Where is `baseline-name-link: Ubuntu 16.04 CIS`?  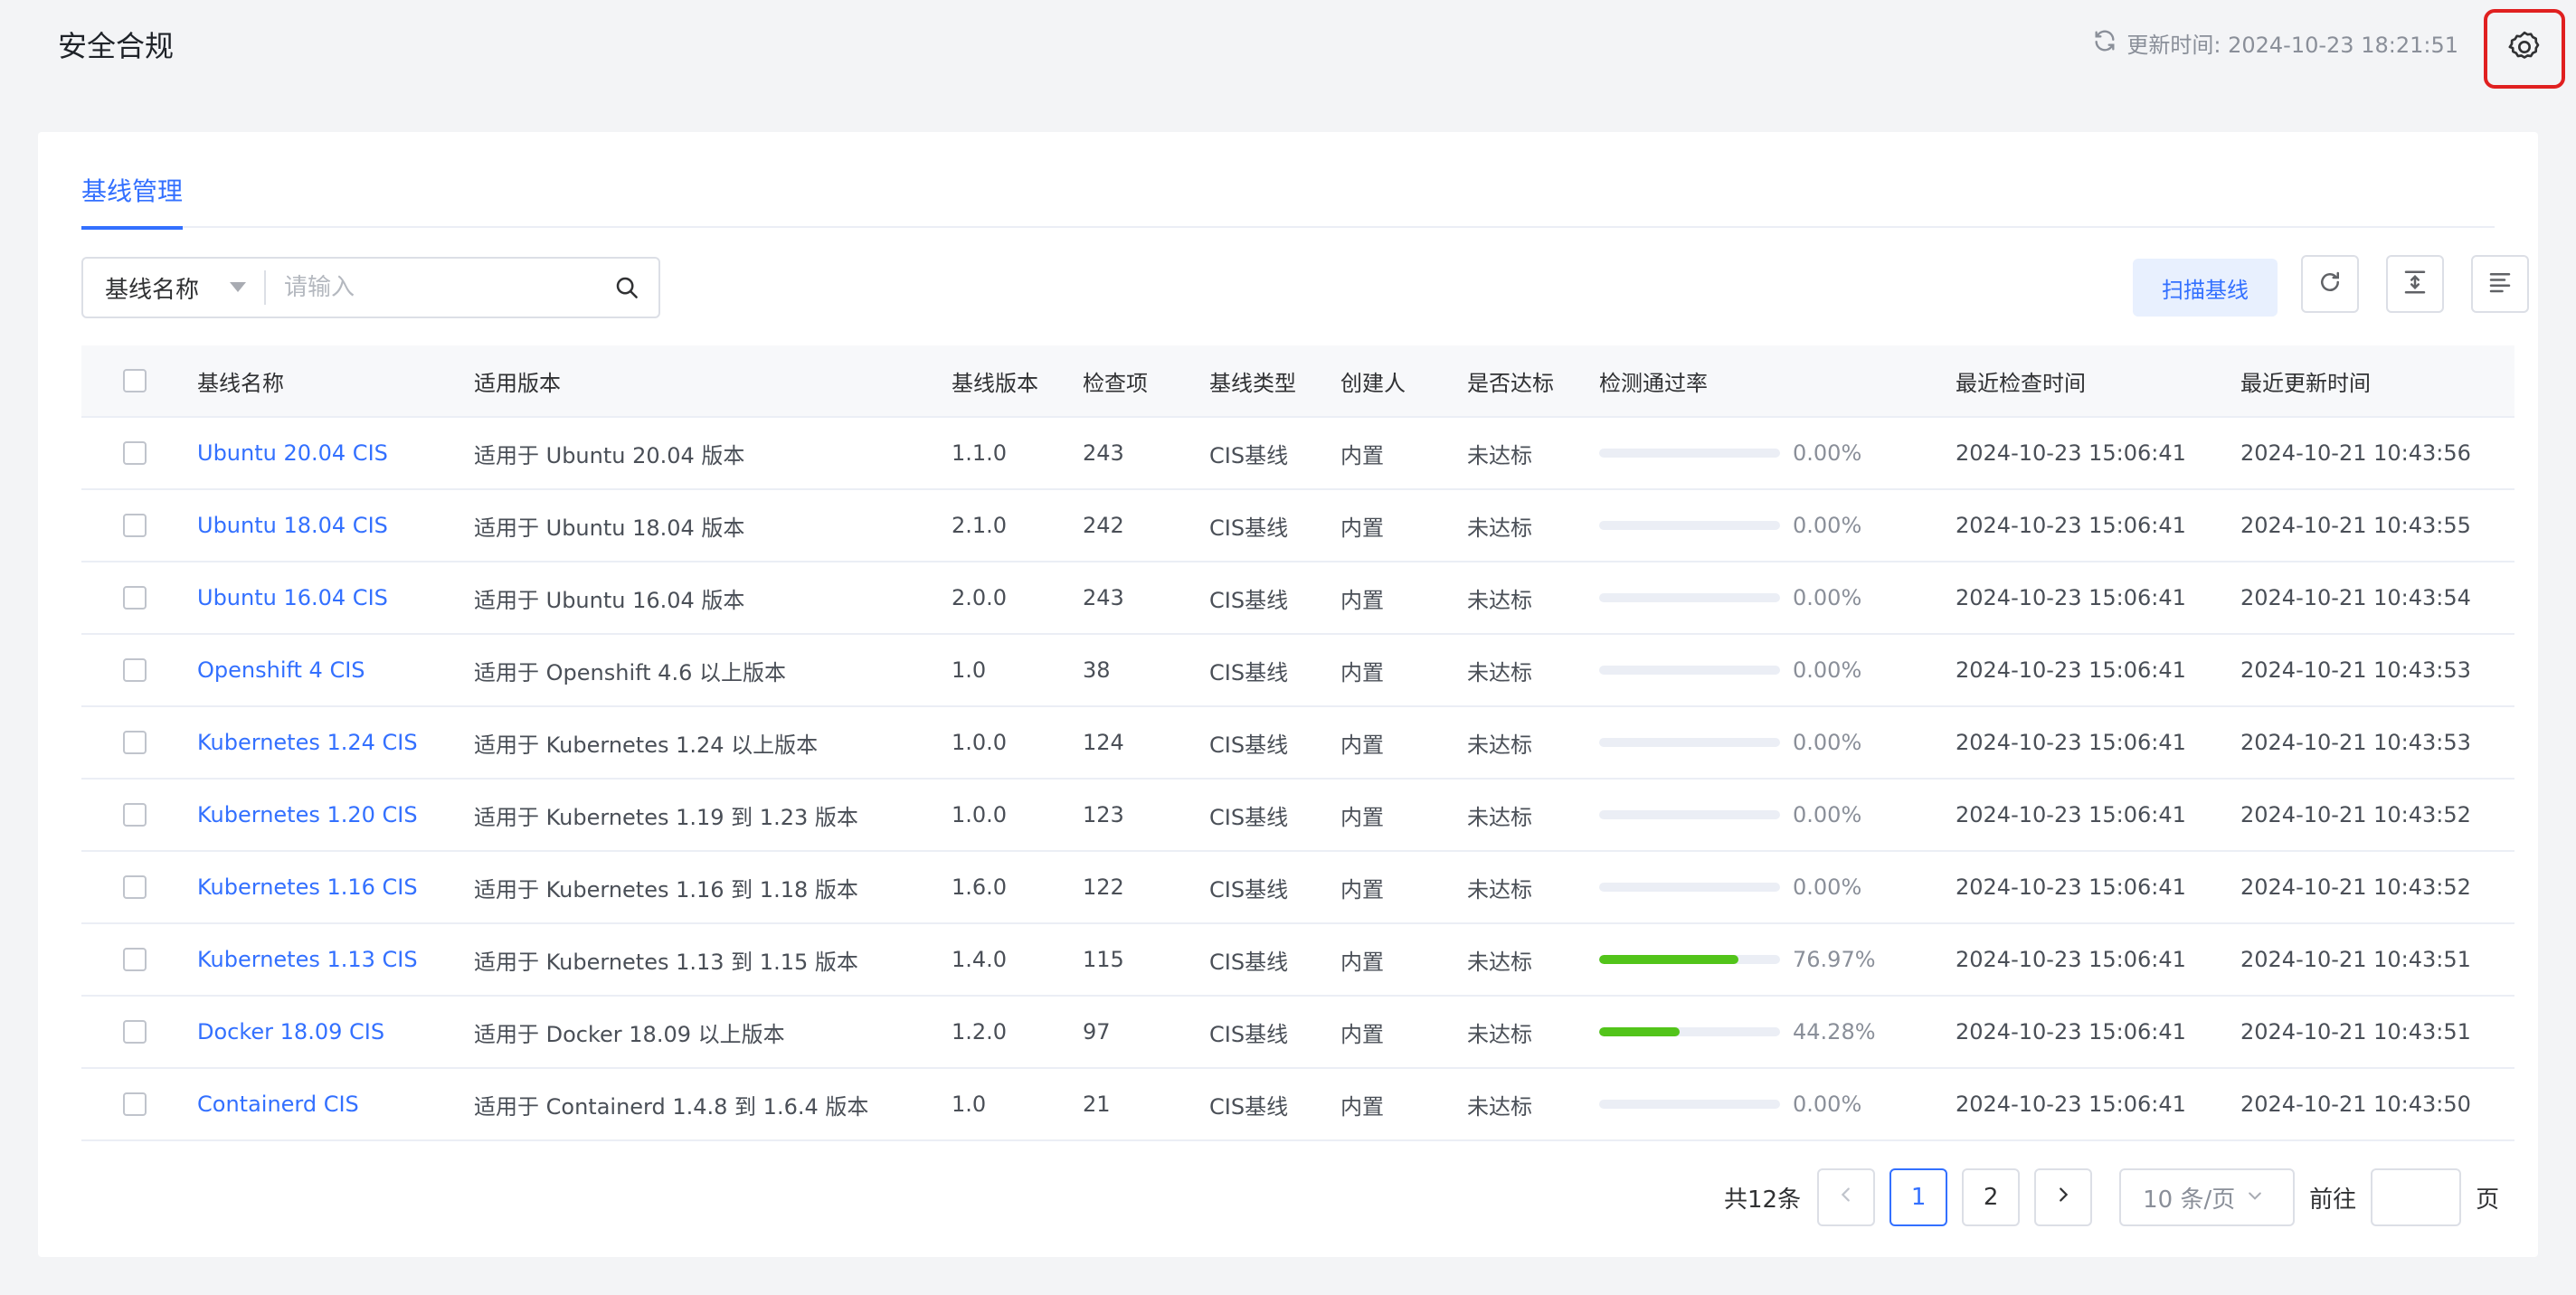
baseline-name-link: Ubuntu 16.04 CIS is located at coordinates (336, 597).